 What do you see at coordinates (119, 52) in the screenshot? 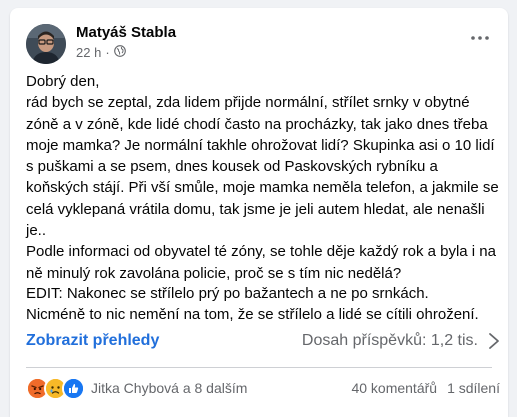
I see `globe-icon` at bounding box center [119, 52].